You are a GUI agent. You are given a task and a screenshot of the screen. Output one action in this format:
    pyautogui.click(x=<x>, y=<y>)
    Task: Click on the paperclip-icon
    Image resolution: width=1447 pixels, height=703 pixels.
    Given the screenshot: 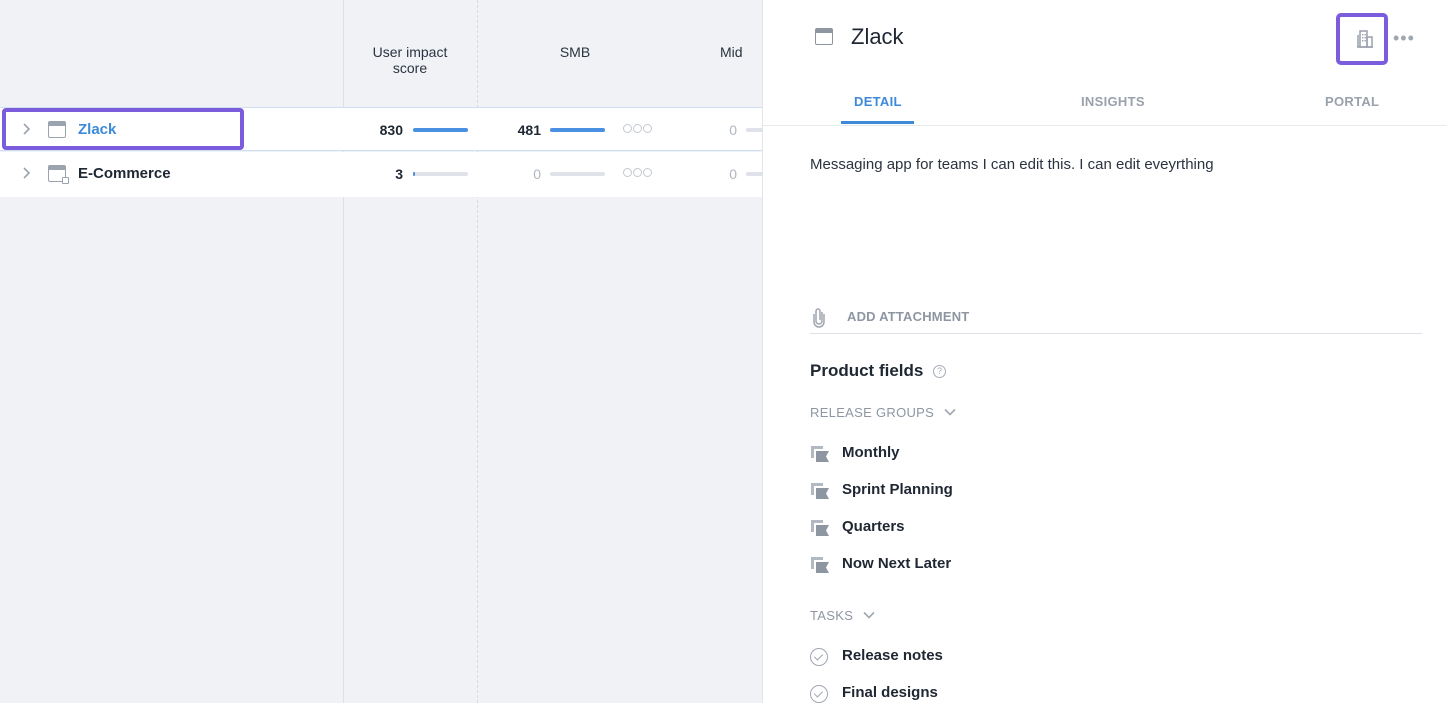 What is the action you would take?
    pyautogui.click(x=819, y=318)
    